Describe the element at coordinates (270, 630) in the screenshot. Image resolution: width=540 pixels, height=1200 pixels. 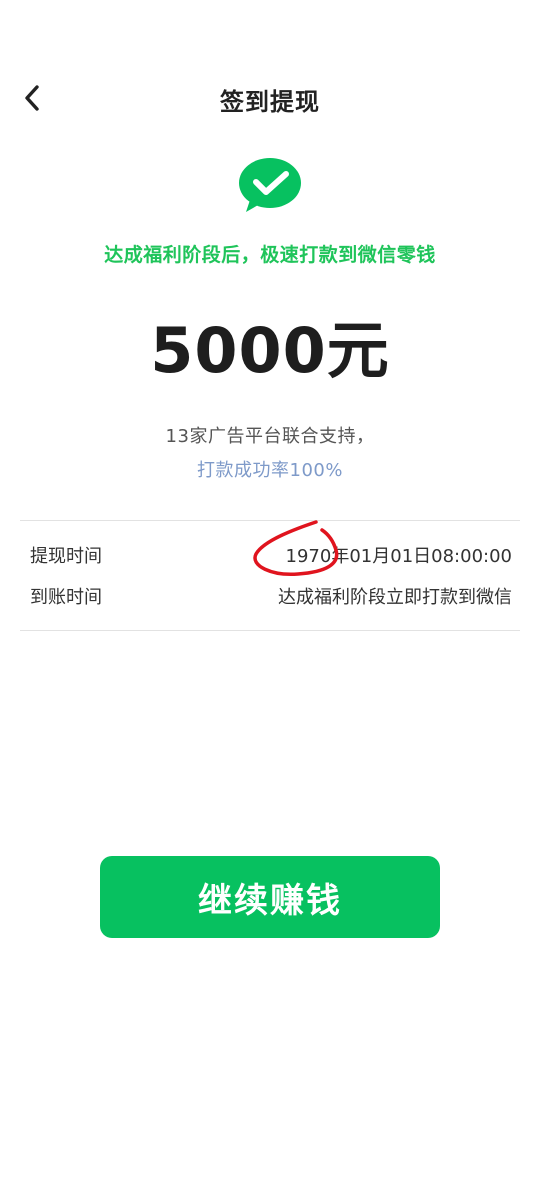
I see `divider-bottom` at that location.